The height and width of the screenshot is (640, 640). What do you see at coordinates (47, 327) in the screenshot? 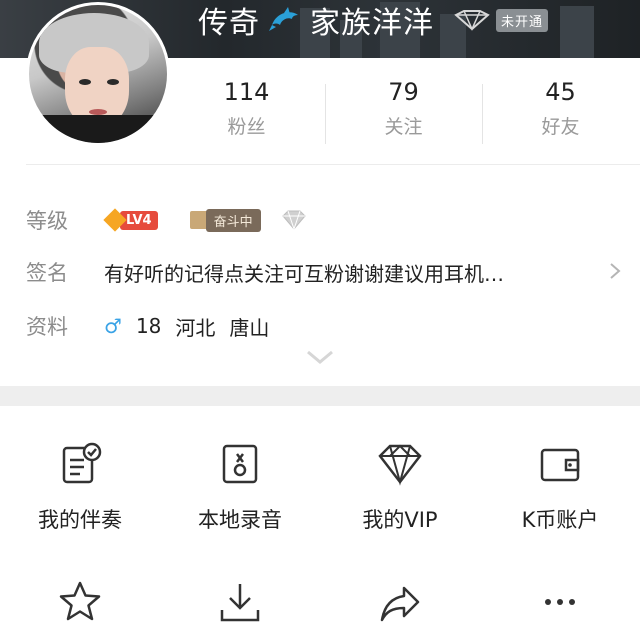
I see `info-key: 资料` at bounding box center [47, 327].